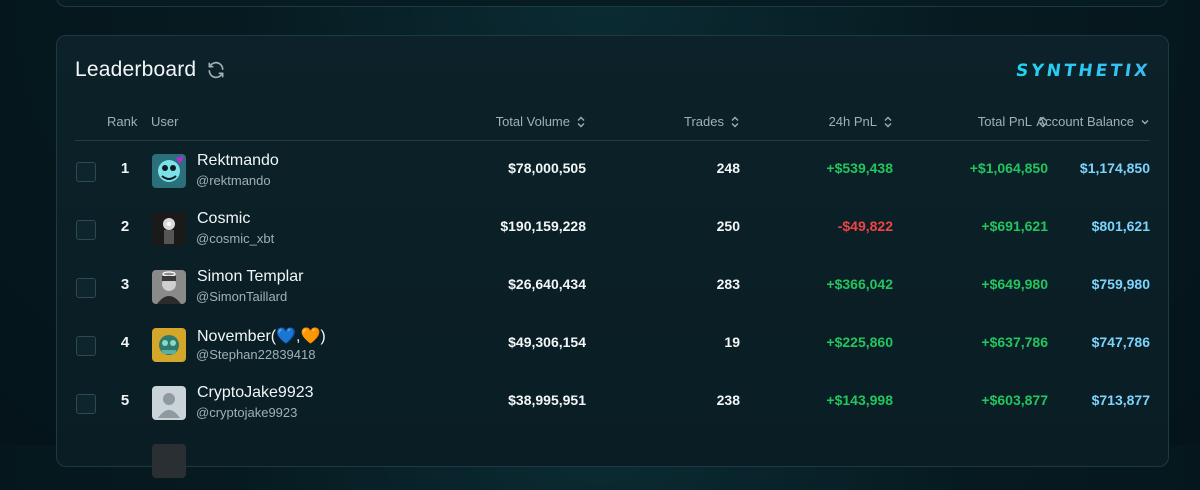 The height and width of the screenshot is (490, 1200). What do you see at coordinates (728, 284) in the screenshot?
I see `trades: 283` at bounding box center [728, 284].